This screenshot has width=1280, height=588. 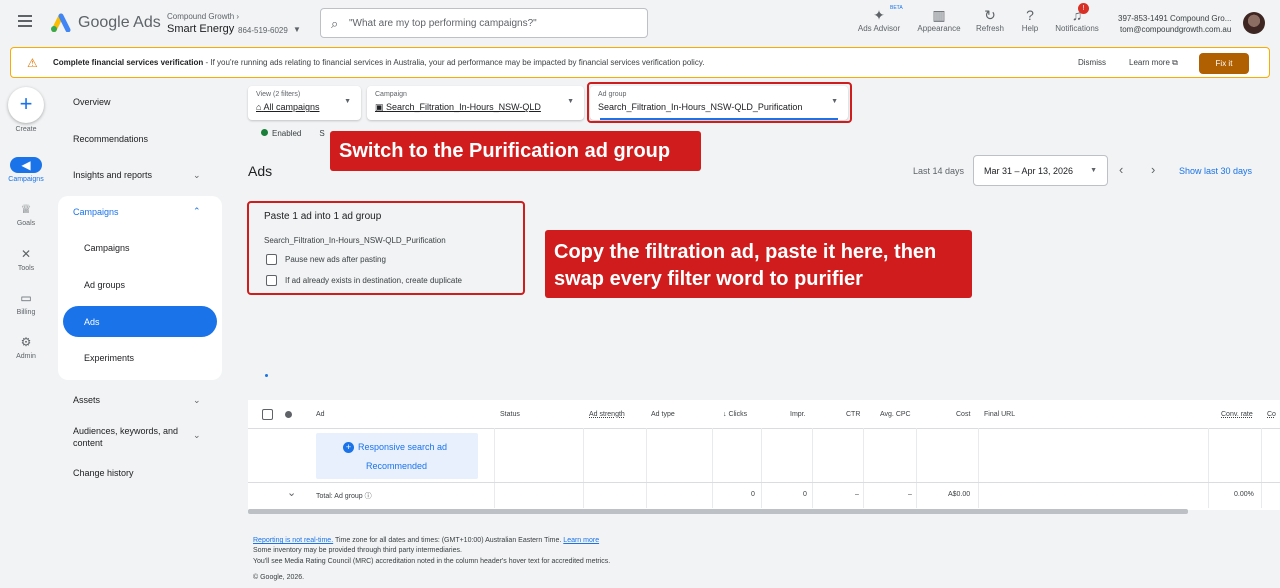 What do you see at coordinates (939, 19) in the screenshot?
I see `appearance-button: ▥ Appearance` at bounding box center [939, 19].